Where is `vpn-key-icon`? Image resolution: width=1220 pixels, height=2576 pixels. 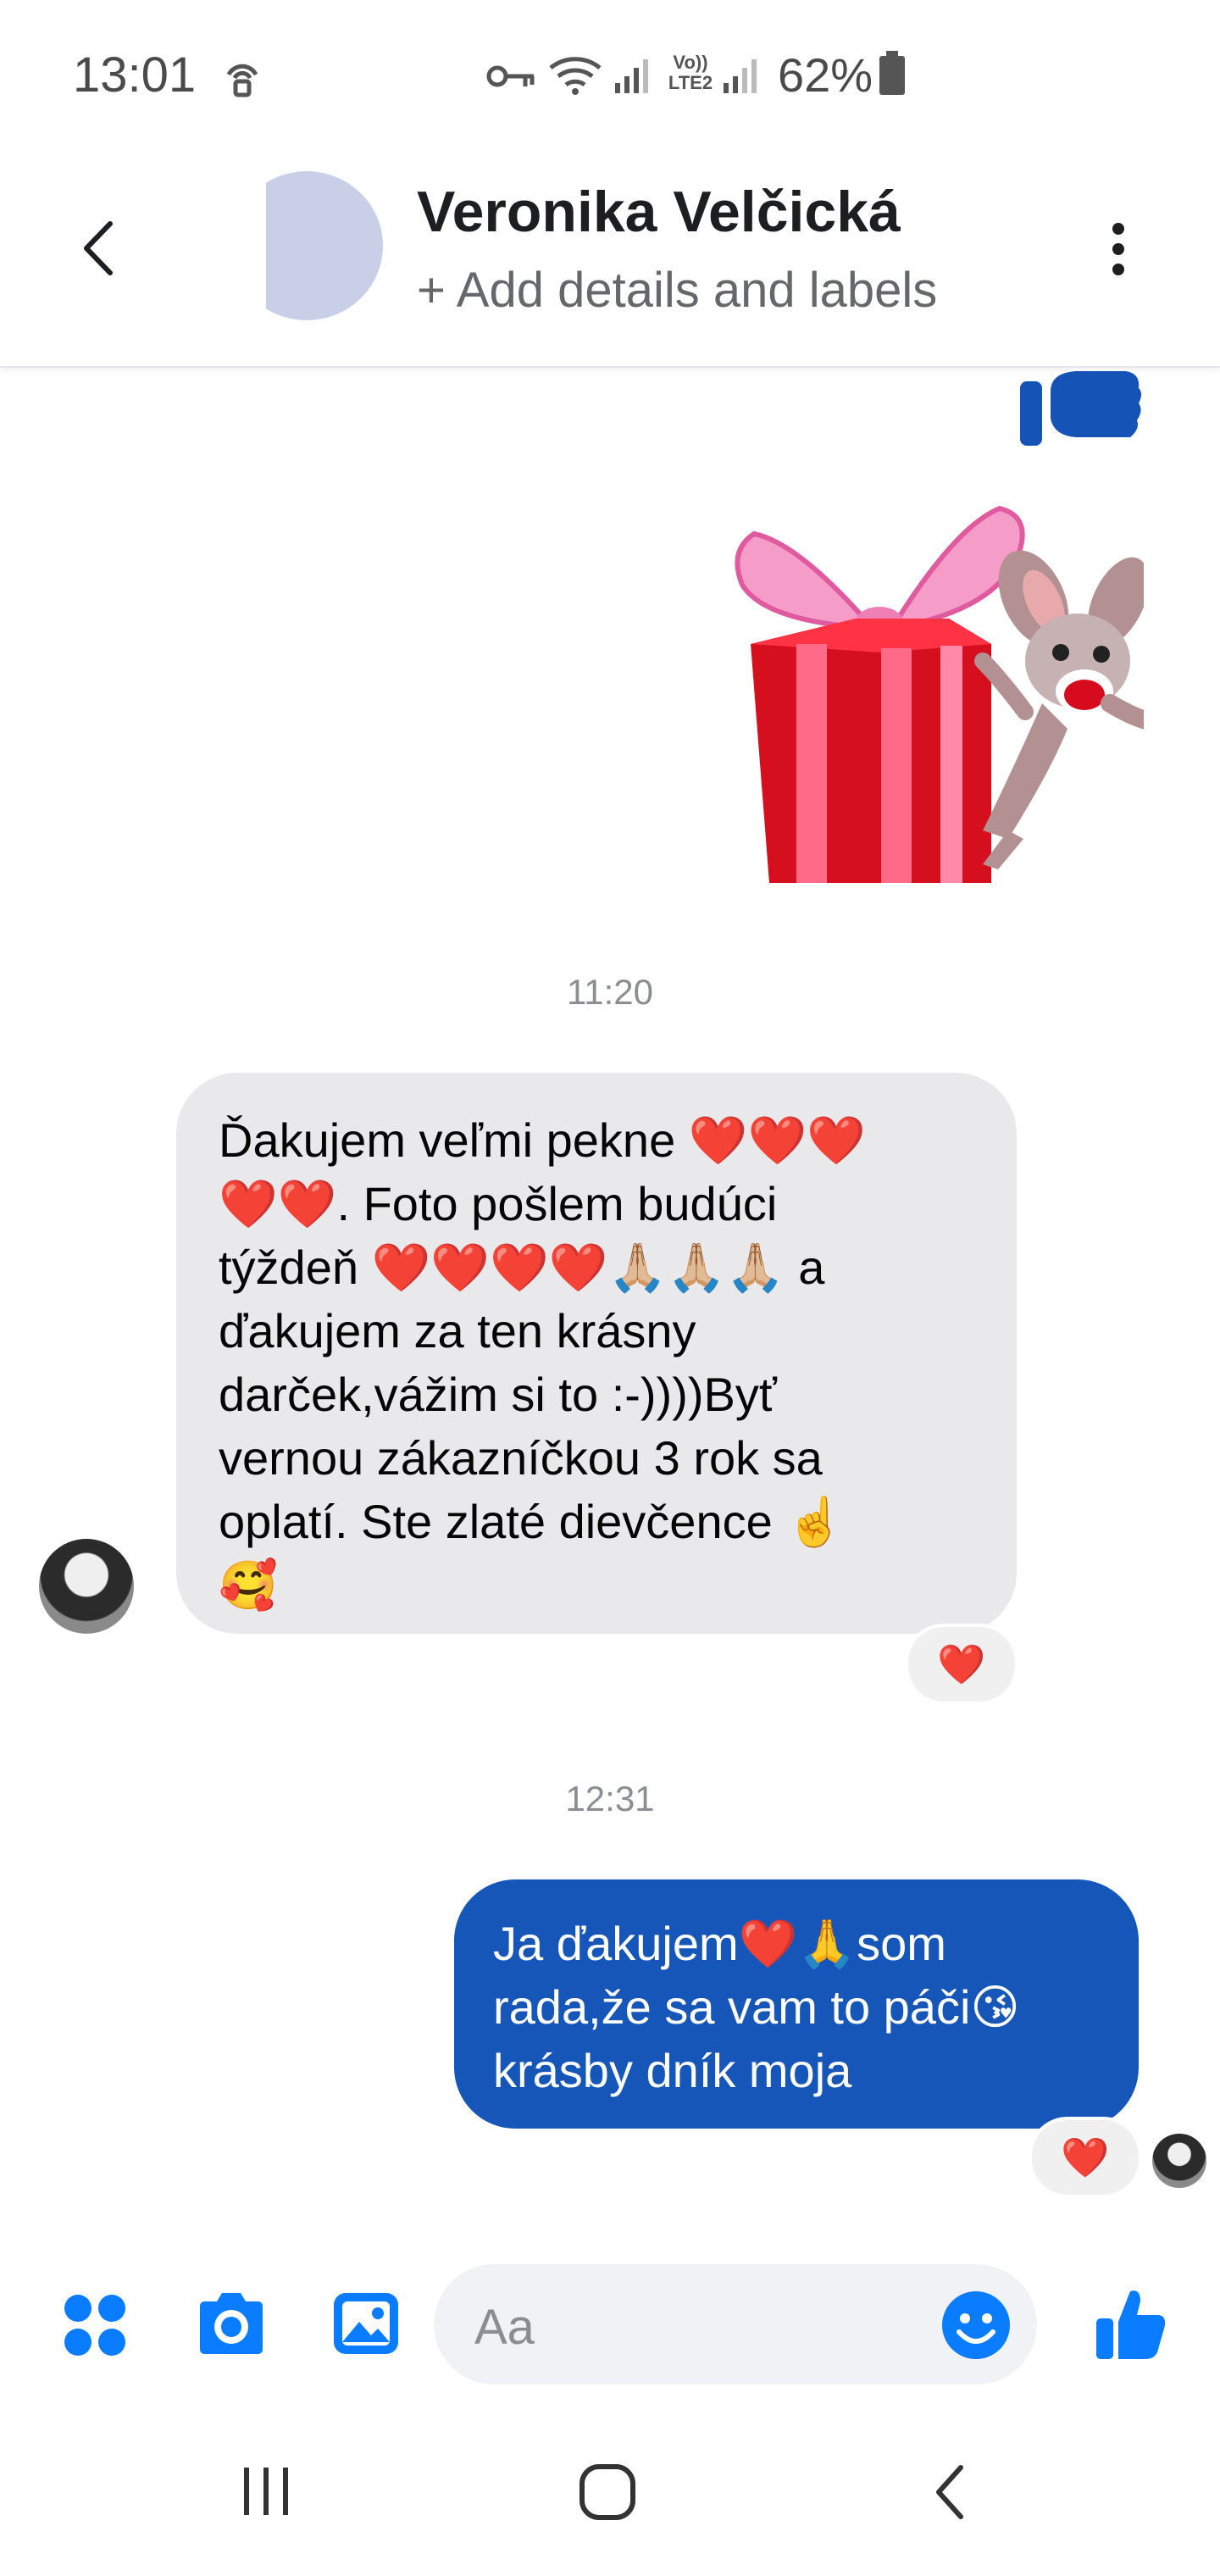 vpn-key-icon is located at coordinates (510, 76).